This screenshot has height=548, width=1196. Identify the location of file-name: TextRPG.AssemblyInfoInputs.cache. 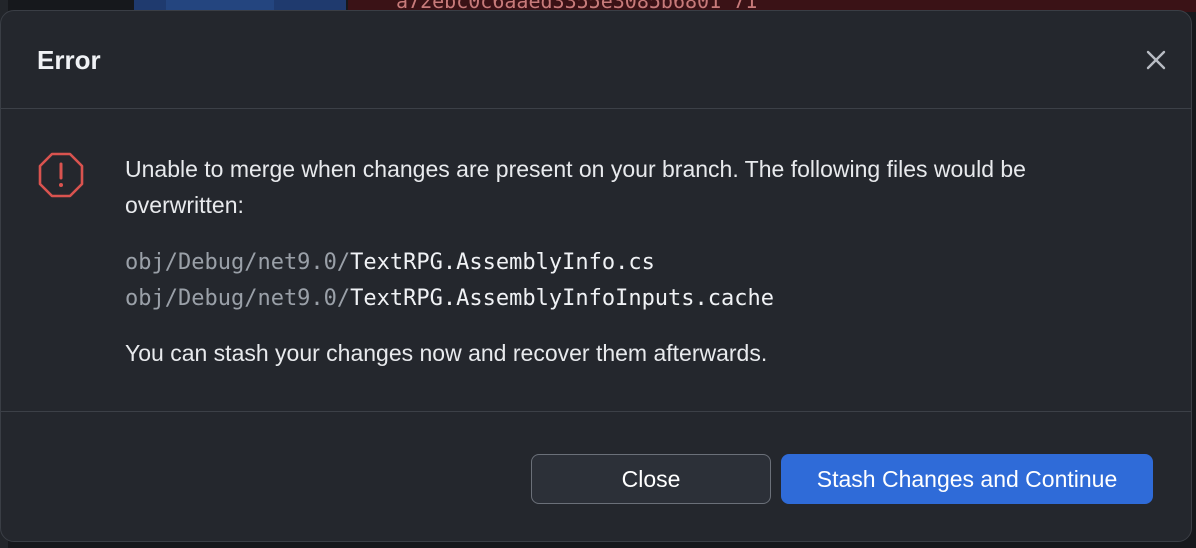
(562, 298).